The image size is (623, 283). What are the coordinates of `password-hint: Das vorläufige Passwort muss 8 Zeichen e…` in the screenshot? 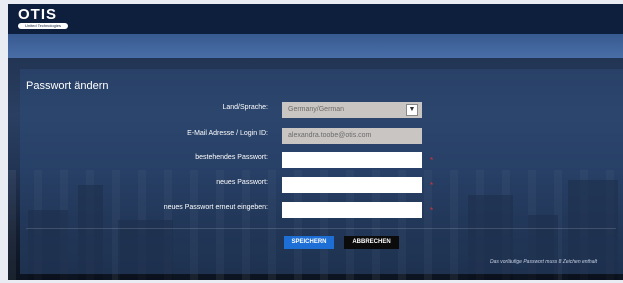 It's located at (543, 262).